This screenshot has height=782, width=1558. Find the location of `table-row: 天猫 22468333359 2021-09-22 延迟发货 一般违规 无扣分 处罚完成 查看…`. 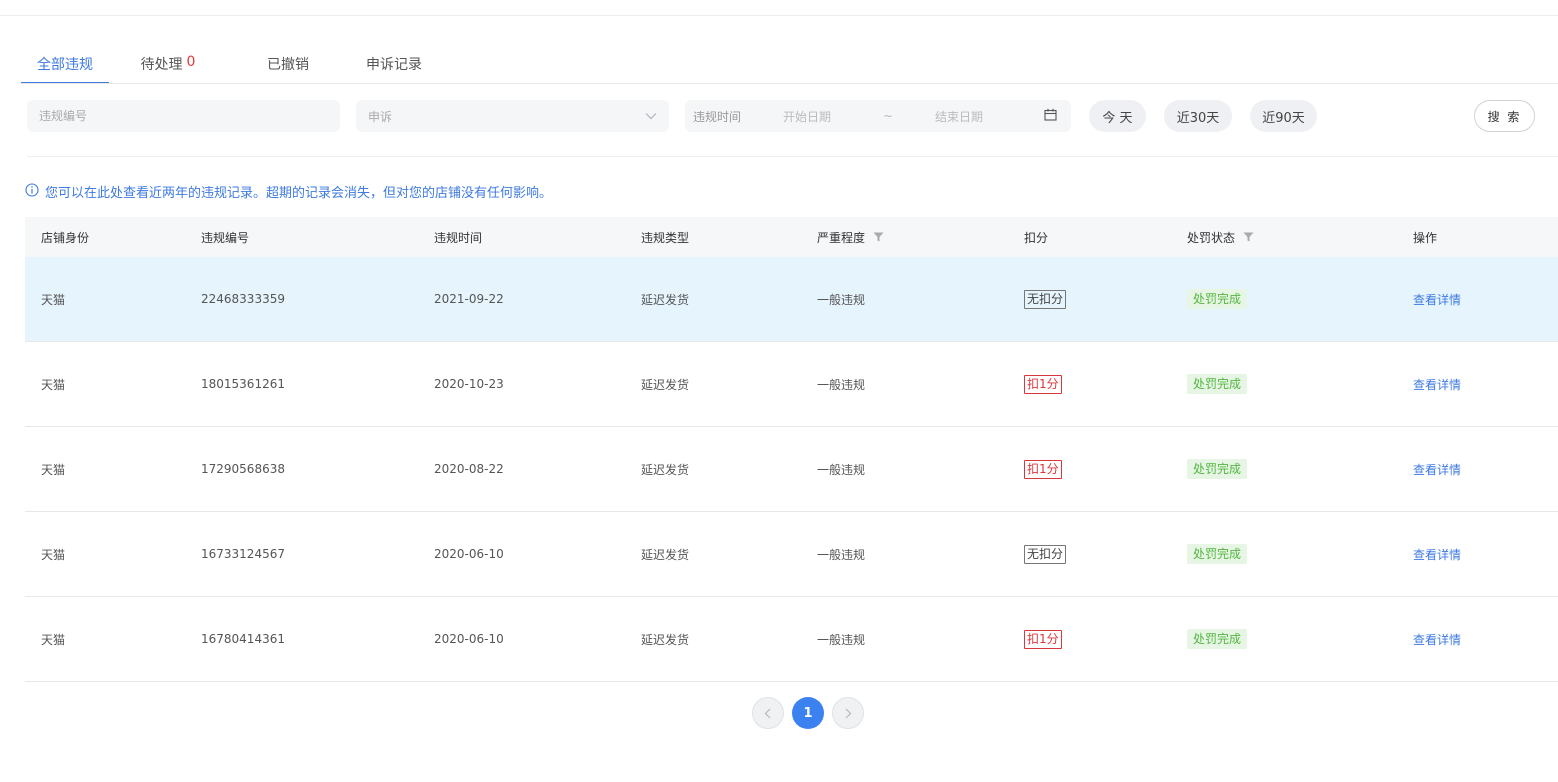

table-row: 天猫 22468333359 2021-09-22 延迟发货 一般违规 无扣分 处罚完成 查看… is located at coordinates (791, 299).